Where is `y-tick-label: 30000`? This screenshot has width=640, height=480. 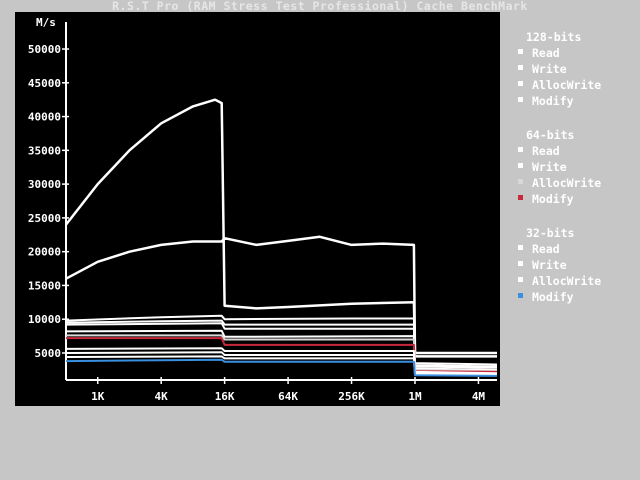 y-tick-label: 30000 is located at coordinates (44, 184).